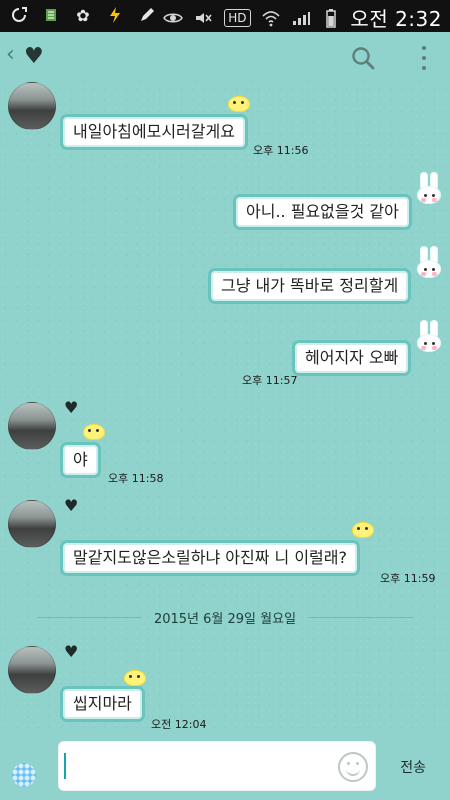 Image resolution: width=450 pixels, height=800 pixels. Describe the element at coordinates (203, 18) in the screenshot. I see `mute-icon` at that location.